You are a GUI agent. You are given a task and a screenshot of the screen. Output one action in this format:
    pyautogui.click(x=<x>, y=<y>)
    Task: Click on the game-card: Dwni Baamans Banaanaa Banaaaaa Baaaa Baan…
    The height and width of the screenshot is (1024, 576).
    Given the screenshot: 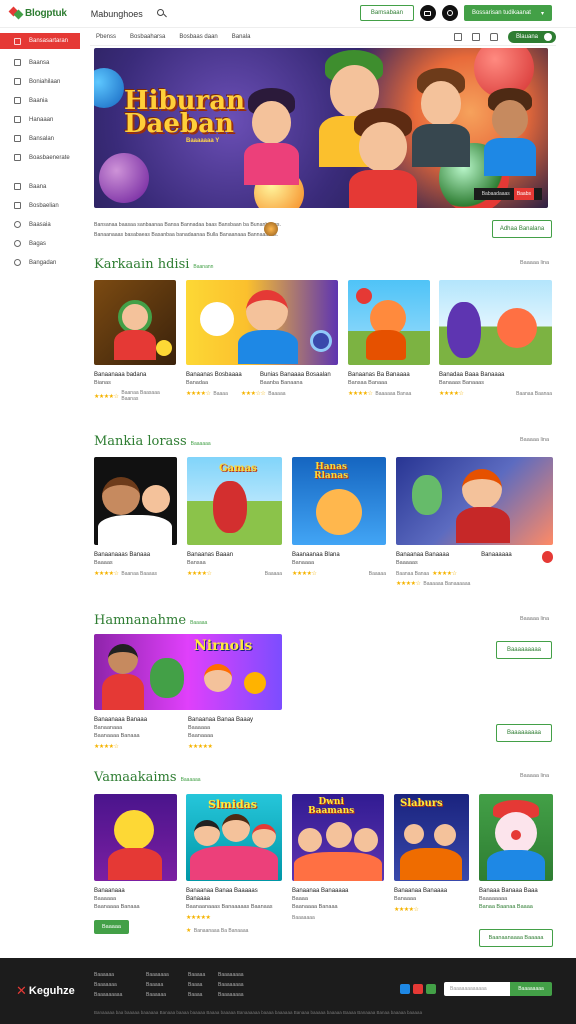 What is the action you would take?
    pyautogui.click(x=338, y=857)
    